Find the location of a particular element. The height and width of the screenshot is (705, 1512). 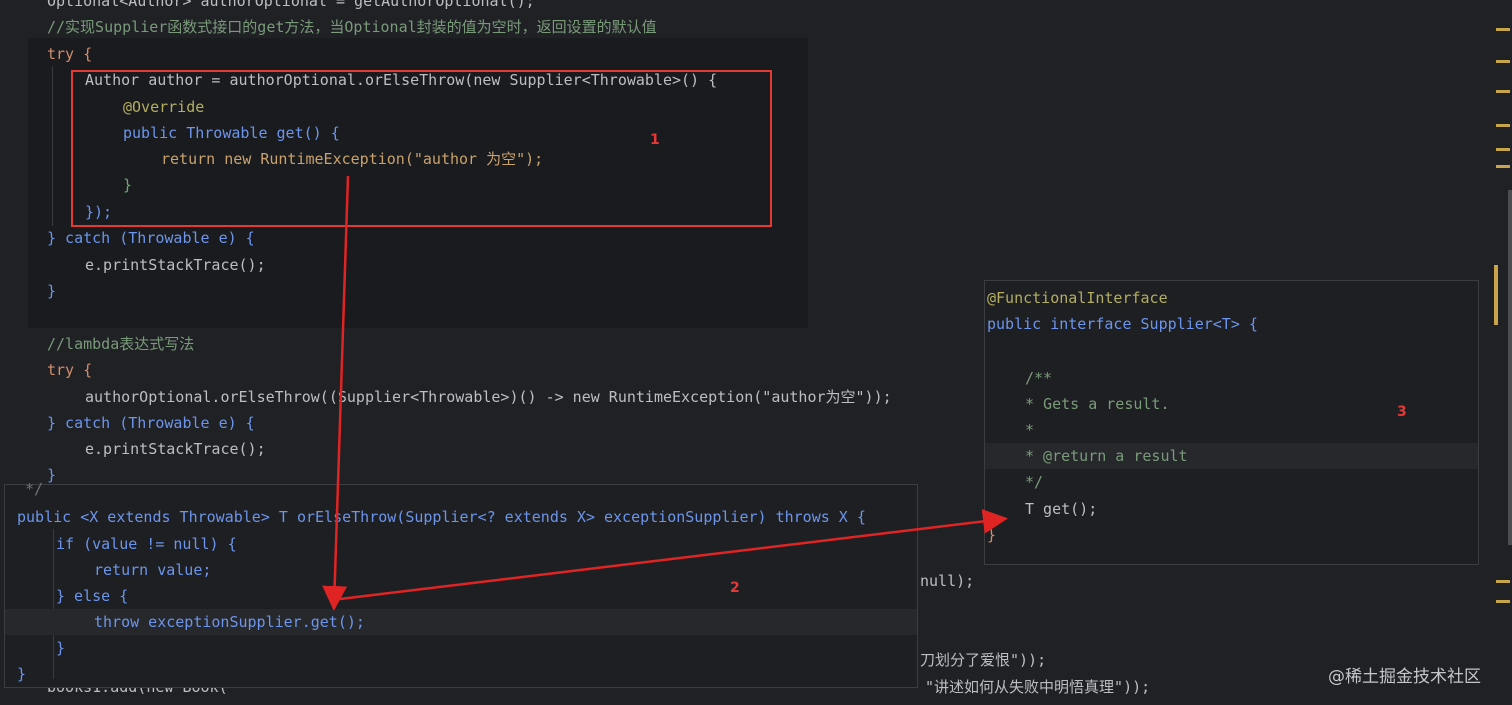

marker-3: 3 is located at coordinates (1402, 412).